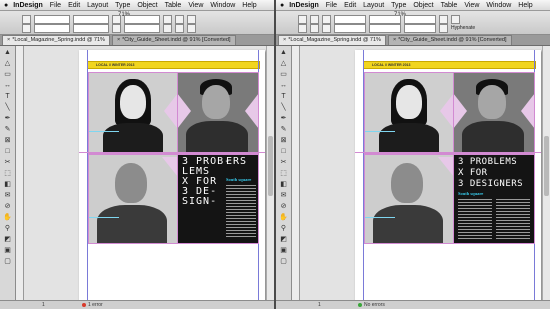 The image size is (550, 309). Describe the element at coordinates (283, 107) in the screenshot. I see `line-tool-icon: ╲` at that location.